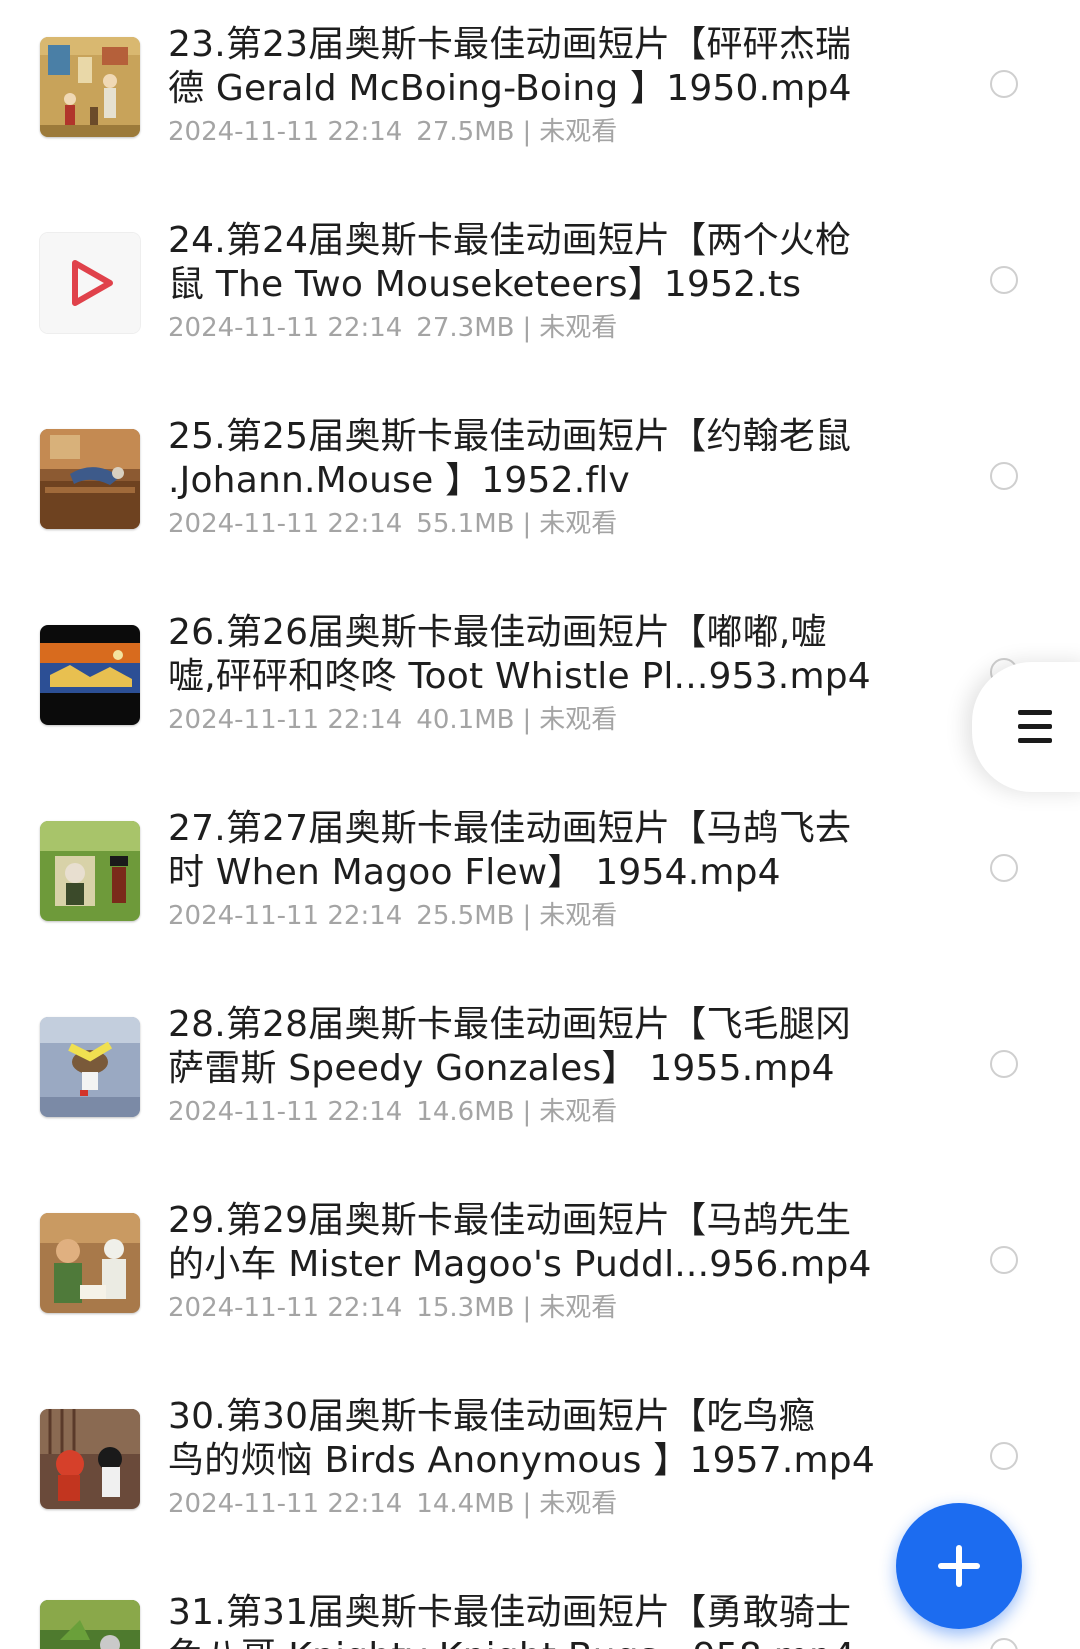 This screenshot has width=1080, height=1649. I want to click on video-meta: 2024-11-11 22:14 14.4MB | 未观看, so click(392, 1504).